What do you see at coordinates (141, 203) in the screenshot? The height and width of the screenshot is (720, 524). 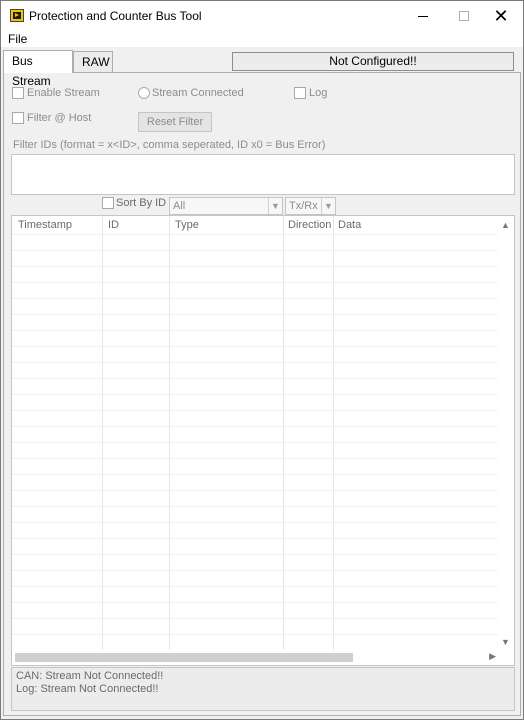 I see `sort-by-id-label: Sort By ID` at bounding box center [141, 203].